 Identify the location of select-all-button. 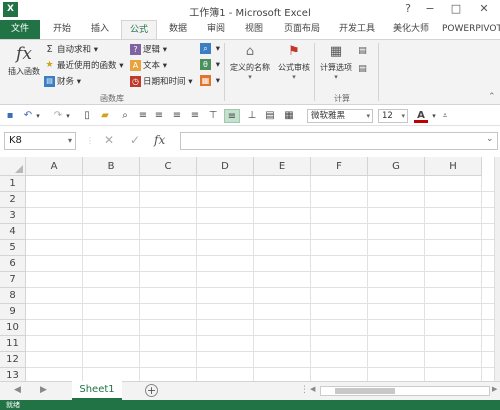
(13, 166).